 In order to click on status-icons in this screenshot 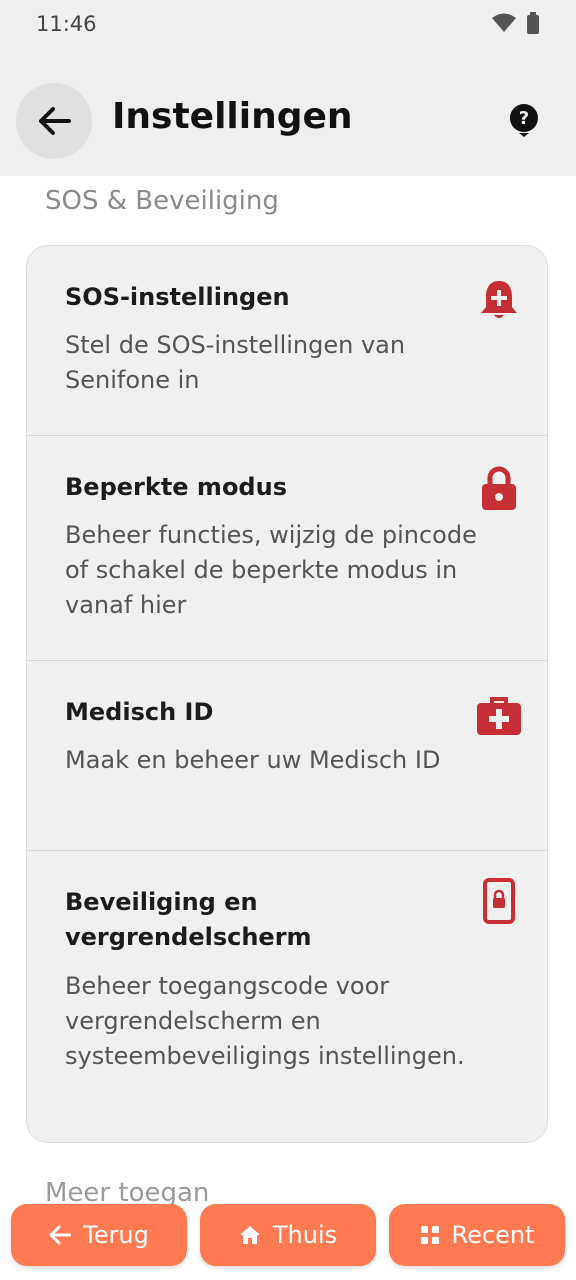, I will do `click(516, 23)`.